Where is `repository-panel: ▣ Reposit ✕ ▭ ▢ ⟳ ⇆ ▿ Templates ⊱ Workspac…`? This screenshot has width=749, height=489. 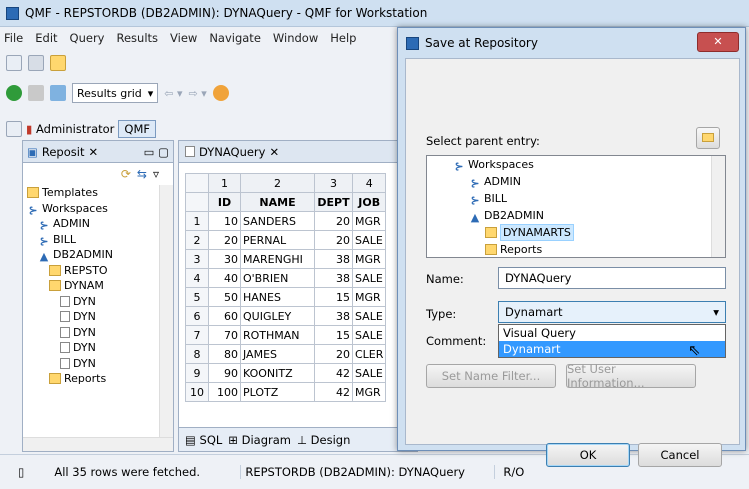 repository-panel: ▣ Reposit ✕ ▭ ▢ ⟳ ⇆ ▿ Templates ⊱ Workspac… is located at coordinates (98, 296).